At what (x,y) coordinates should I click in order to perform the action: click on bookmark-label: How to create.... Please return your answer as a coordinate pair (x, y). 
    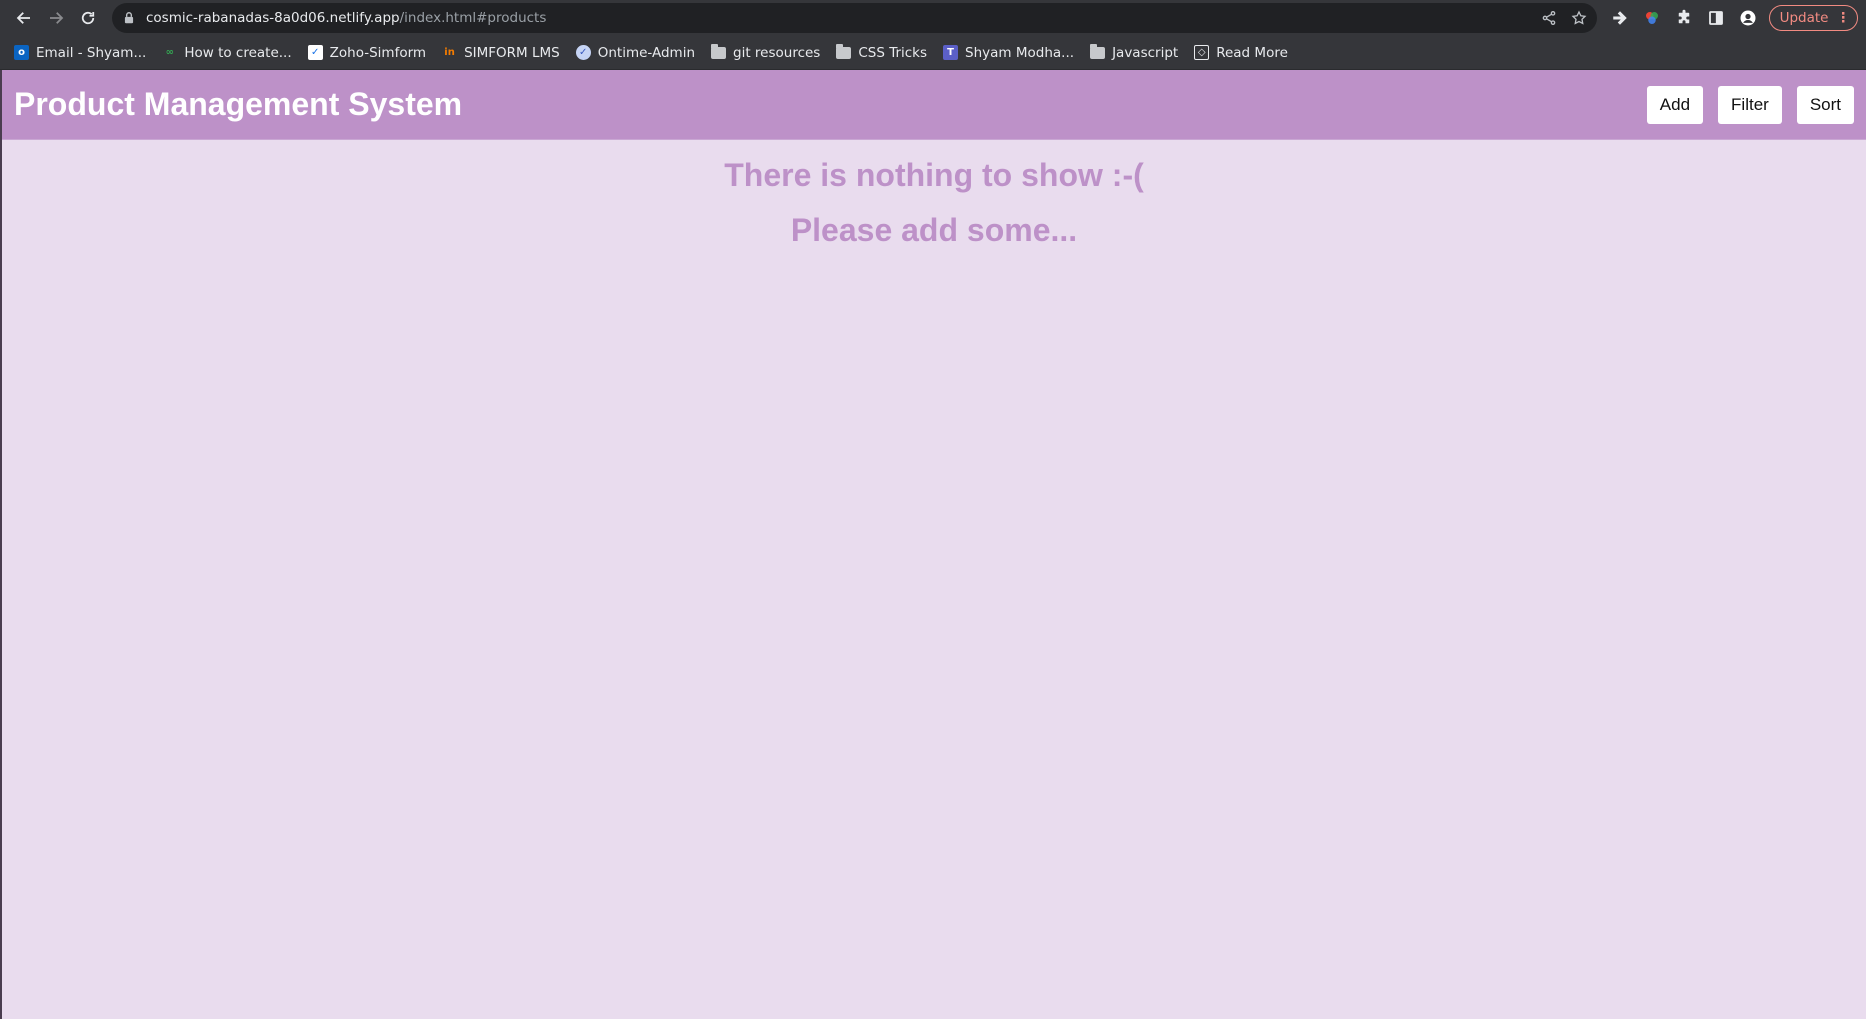
    Looking at the image, I should click on (238, 52).